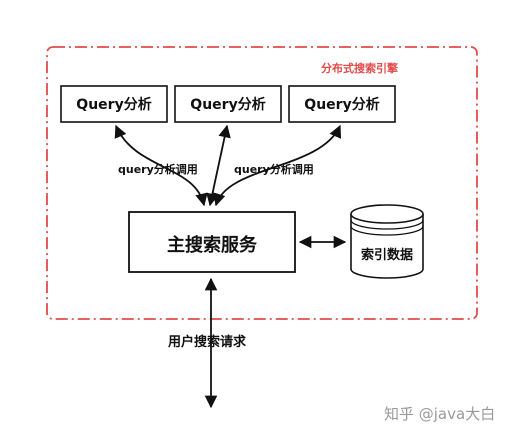  Describe the element at coordinates (207, 342) in the screenshot. I see `user-request-label: 用户搜索请求` at that location.